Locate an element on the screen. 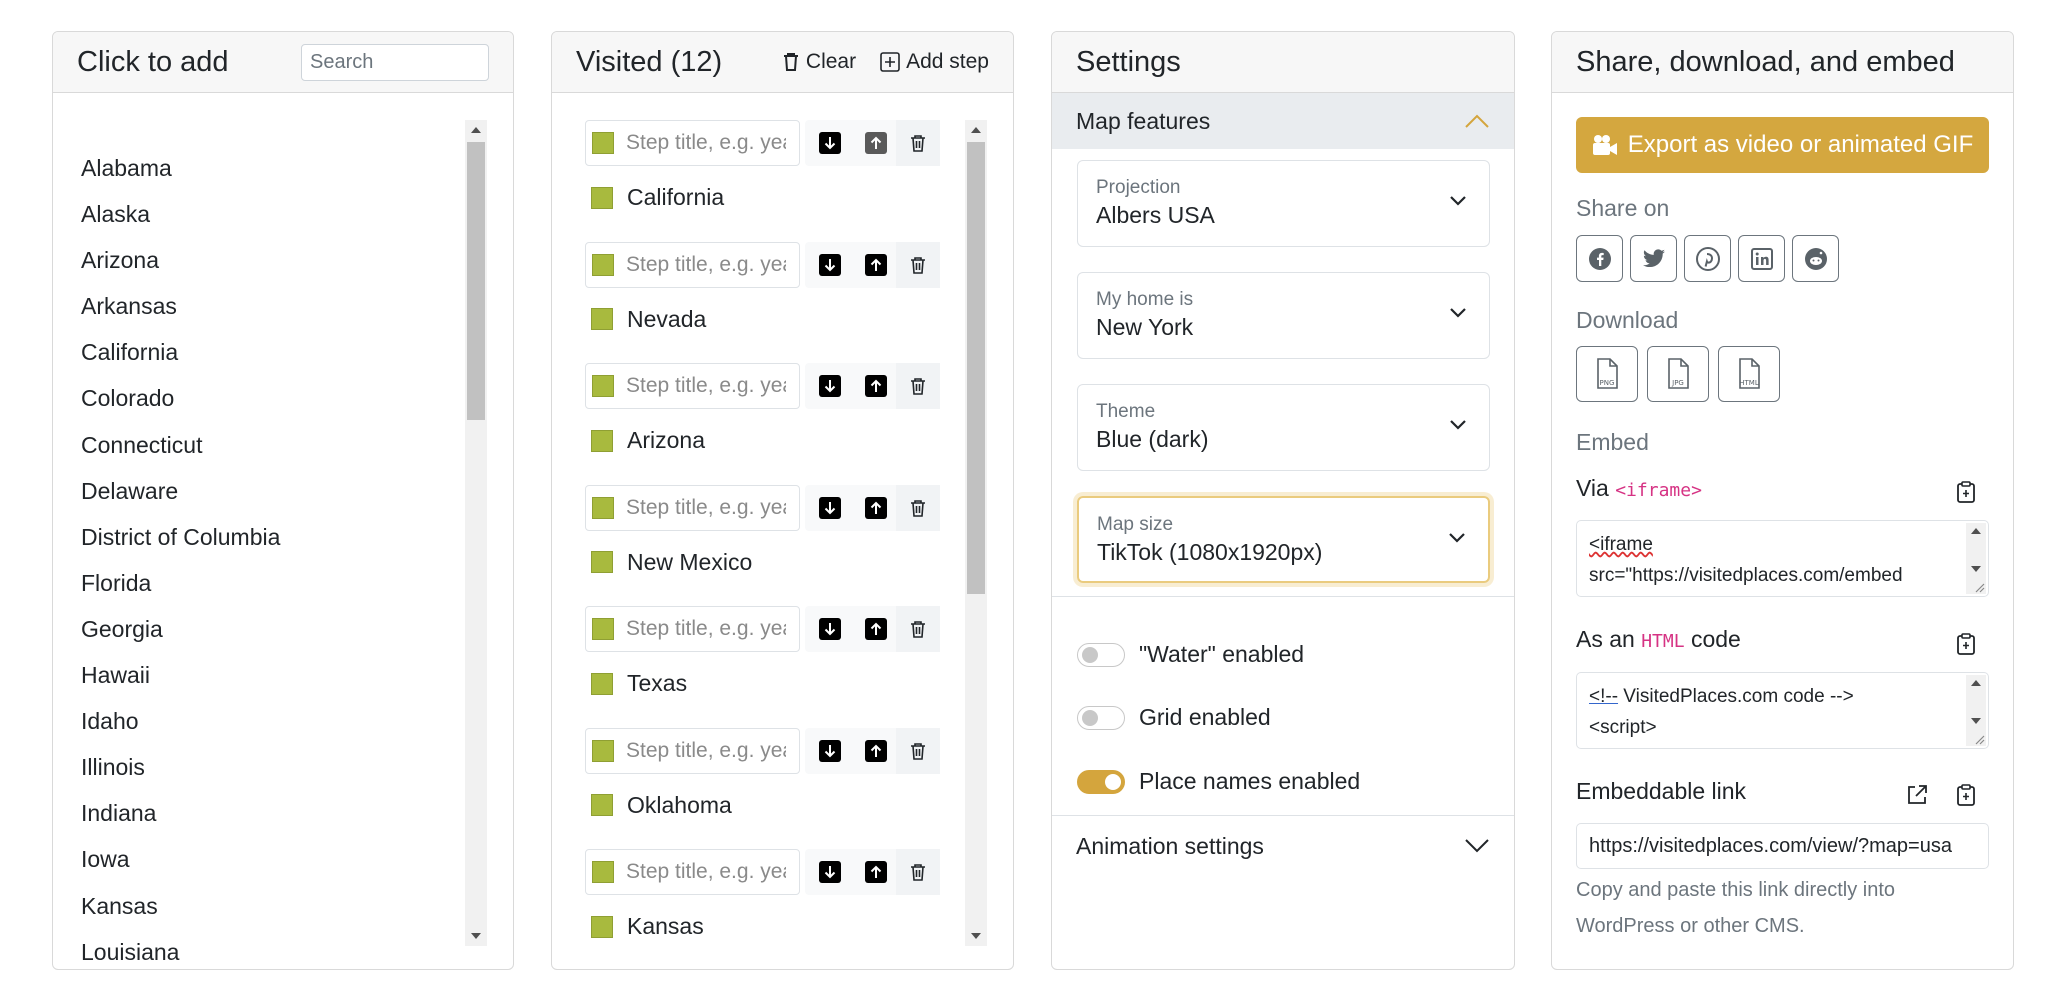 This screenshot has height=981, width=2062. state-list-item: Georgia is located at coordinates (271, 637).